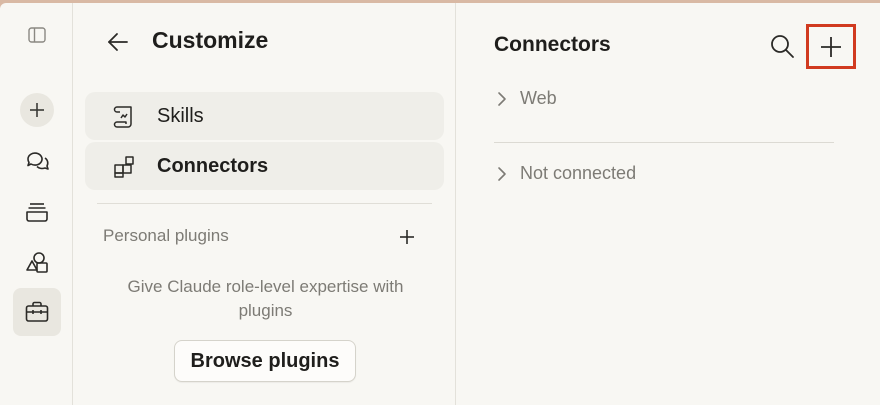 This screenshot has width=880, height=405. I want to click on icon-rail, so click(36, 204).